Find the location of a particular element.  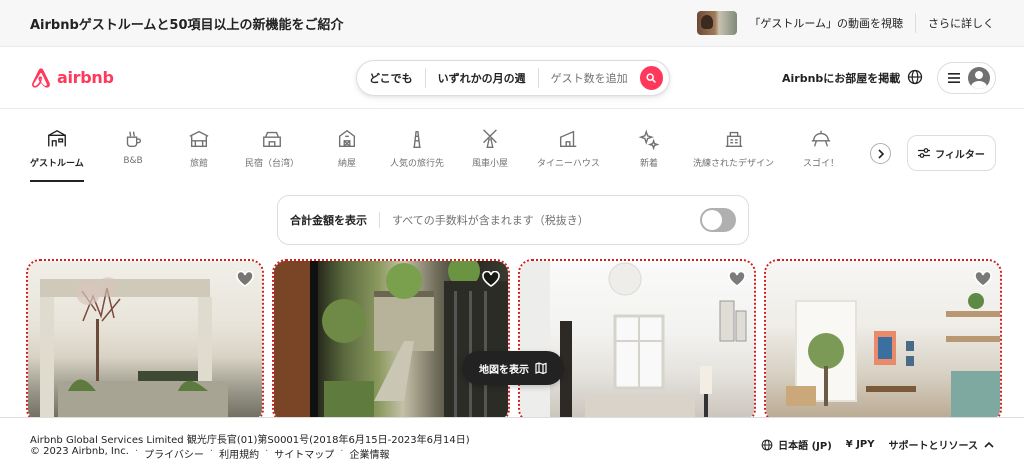

bnb-icon is located at coordinates (133, 139).